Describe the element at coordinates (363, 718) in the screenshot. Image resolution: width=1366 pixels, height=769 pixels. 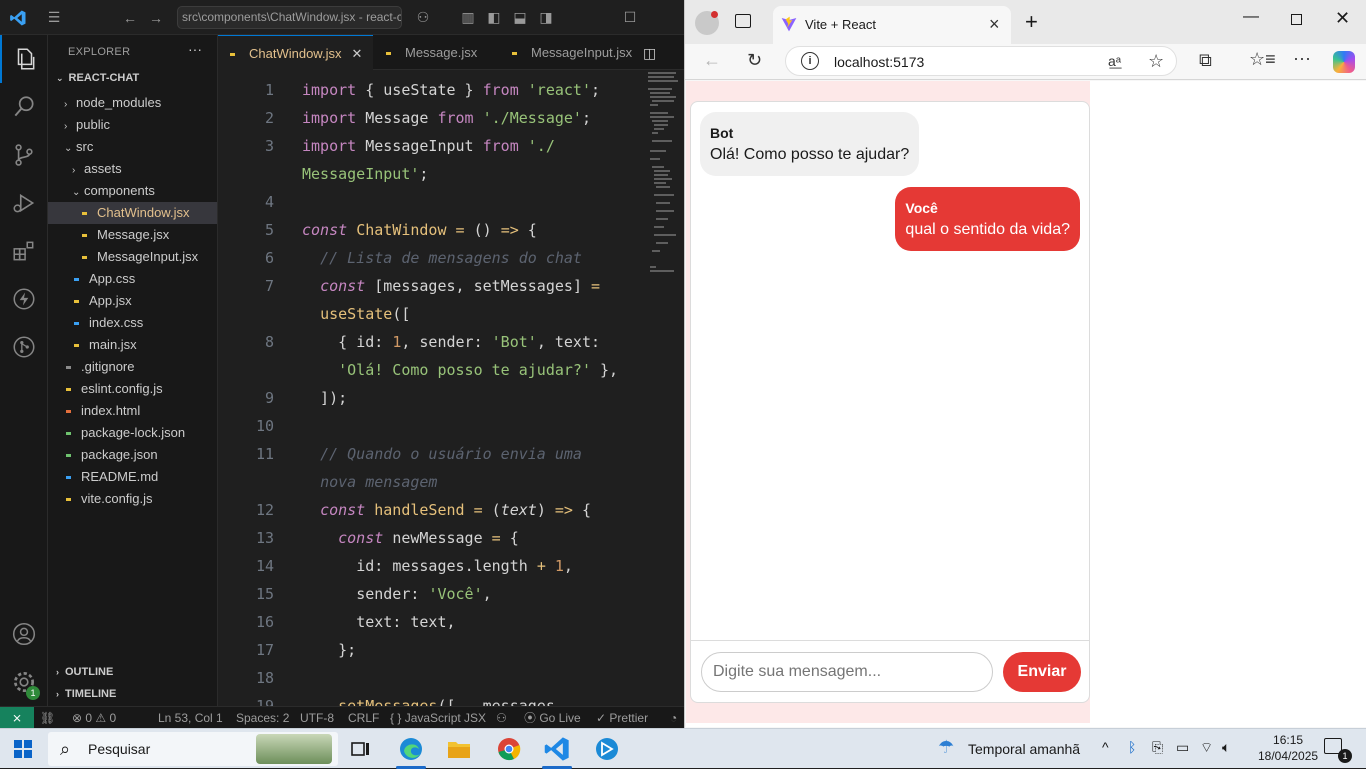
I see `line-ending: CRLF` at that location.